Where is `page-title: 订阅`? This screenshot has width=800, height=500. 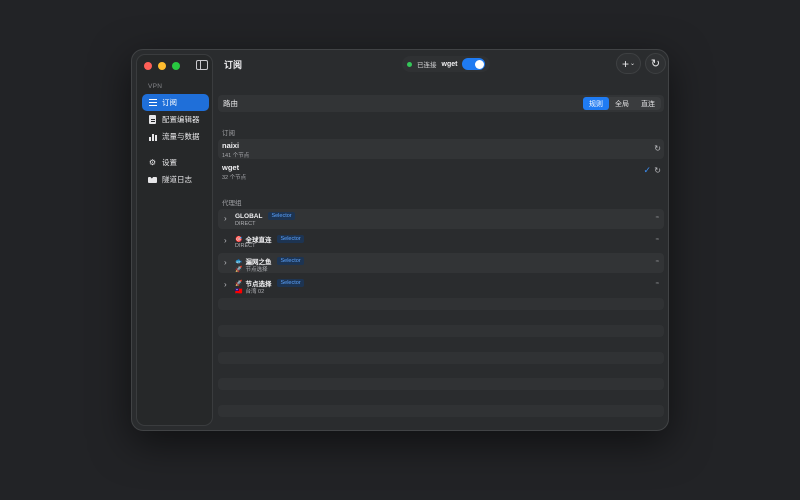
page-title: 订阅 is located at coordinates (233, 65).